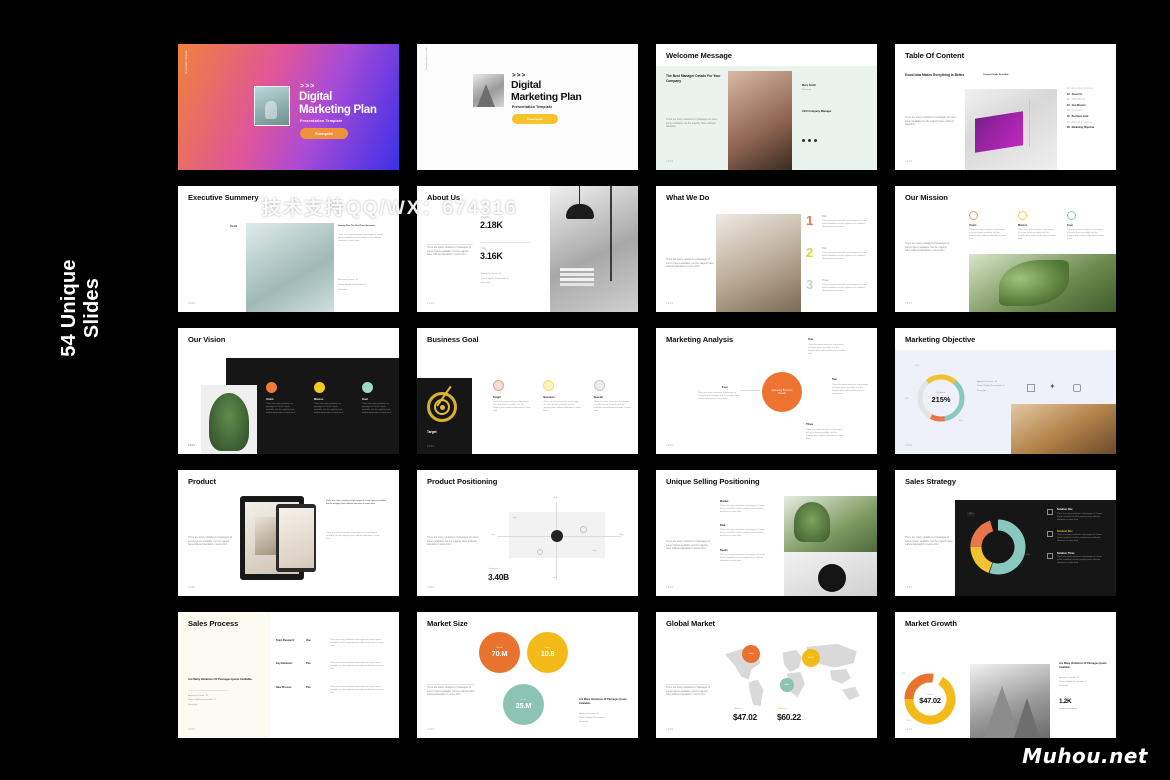 The image size is (1170, 780). I want to click on slide-title: Our Vision, so click(207, 339).